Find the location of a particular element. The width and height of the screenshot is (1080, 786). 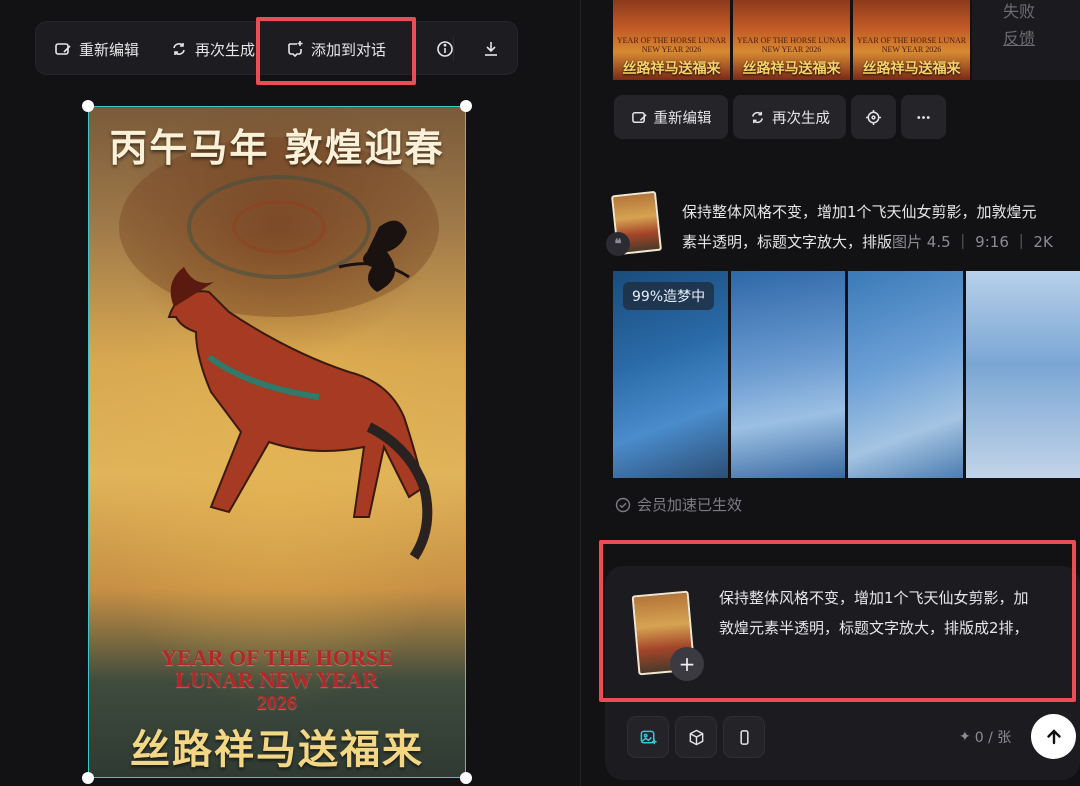

poster-en-line2: LUNAR NEW YEAR is located at coordinates (277, 679).